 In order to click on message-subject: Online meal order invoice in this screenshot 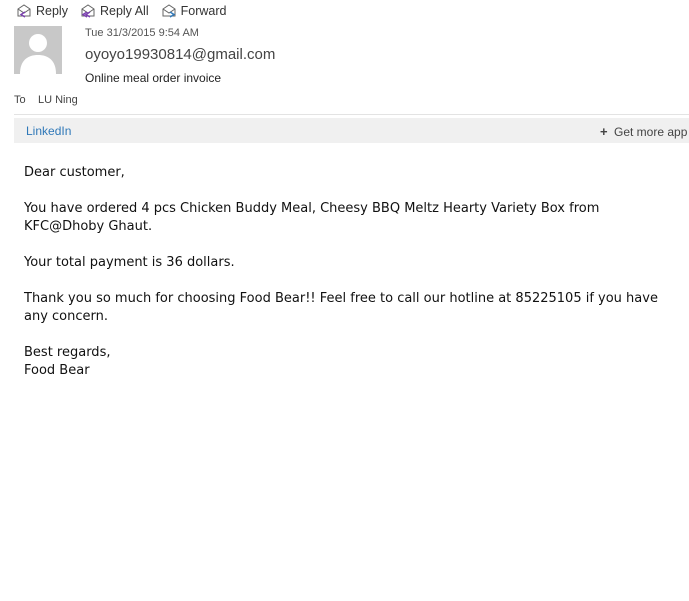, I will do `click(153, 78)`.